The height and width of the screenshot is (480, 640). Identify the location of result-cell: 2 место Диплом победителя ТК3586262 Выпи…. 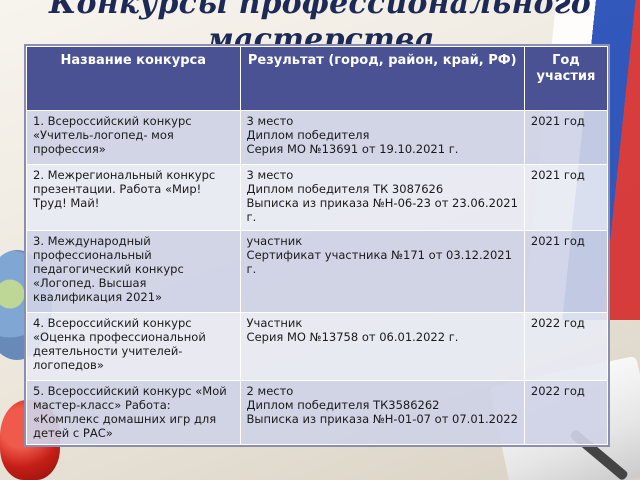
(382, 412).